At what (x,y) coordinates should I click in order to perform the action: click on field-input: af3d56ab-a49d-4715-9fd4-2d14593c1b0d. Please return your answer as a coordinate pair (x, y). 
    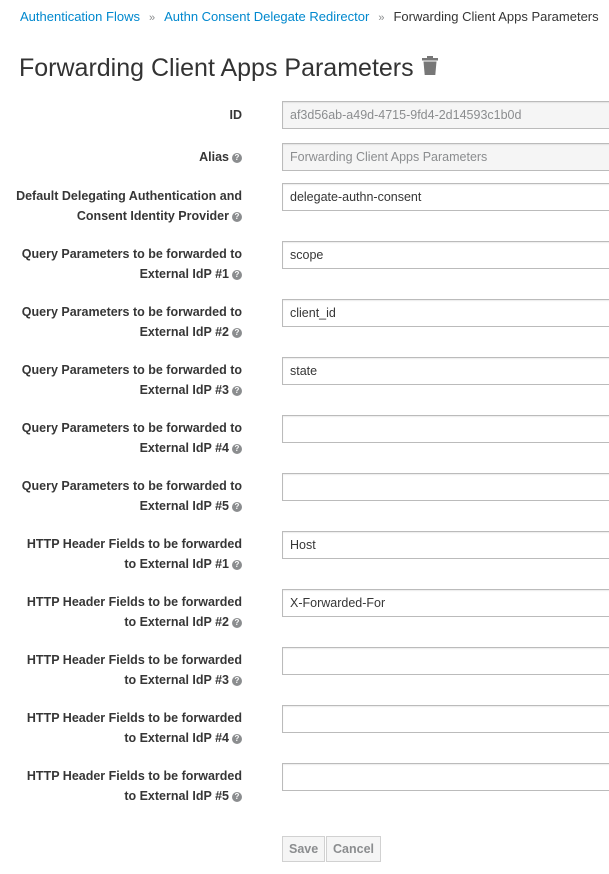
    Looking at the image, I should click on (445, 115).